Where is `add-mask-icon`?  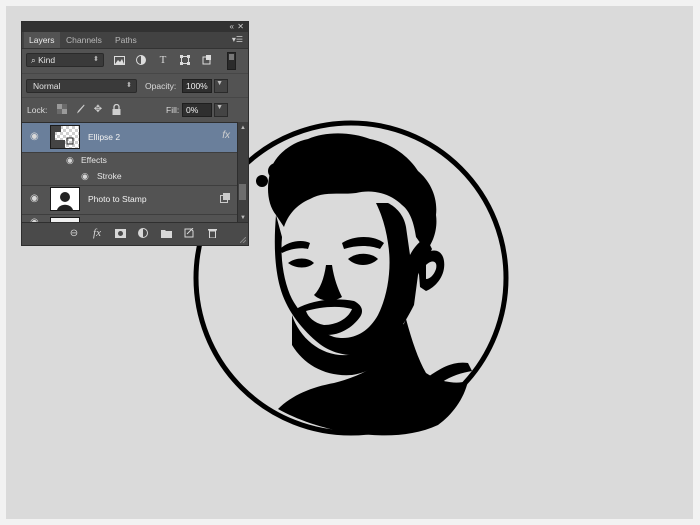 add-mask-icon is located at coordinates (120, 233).